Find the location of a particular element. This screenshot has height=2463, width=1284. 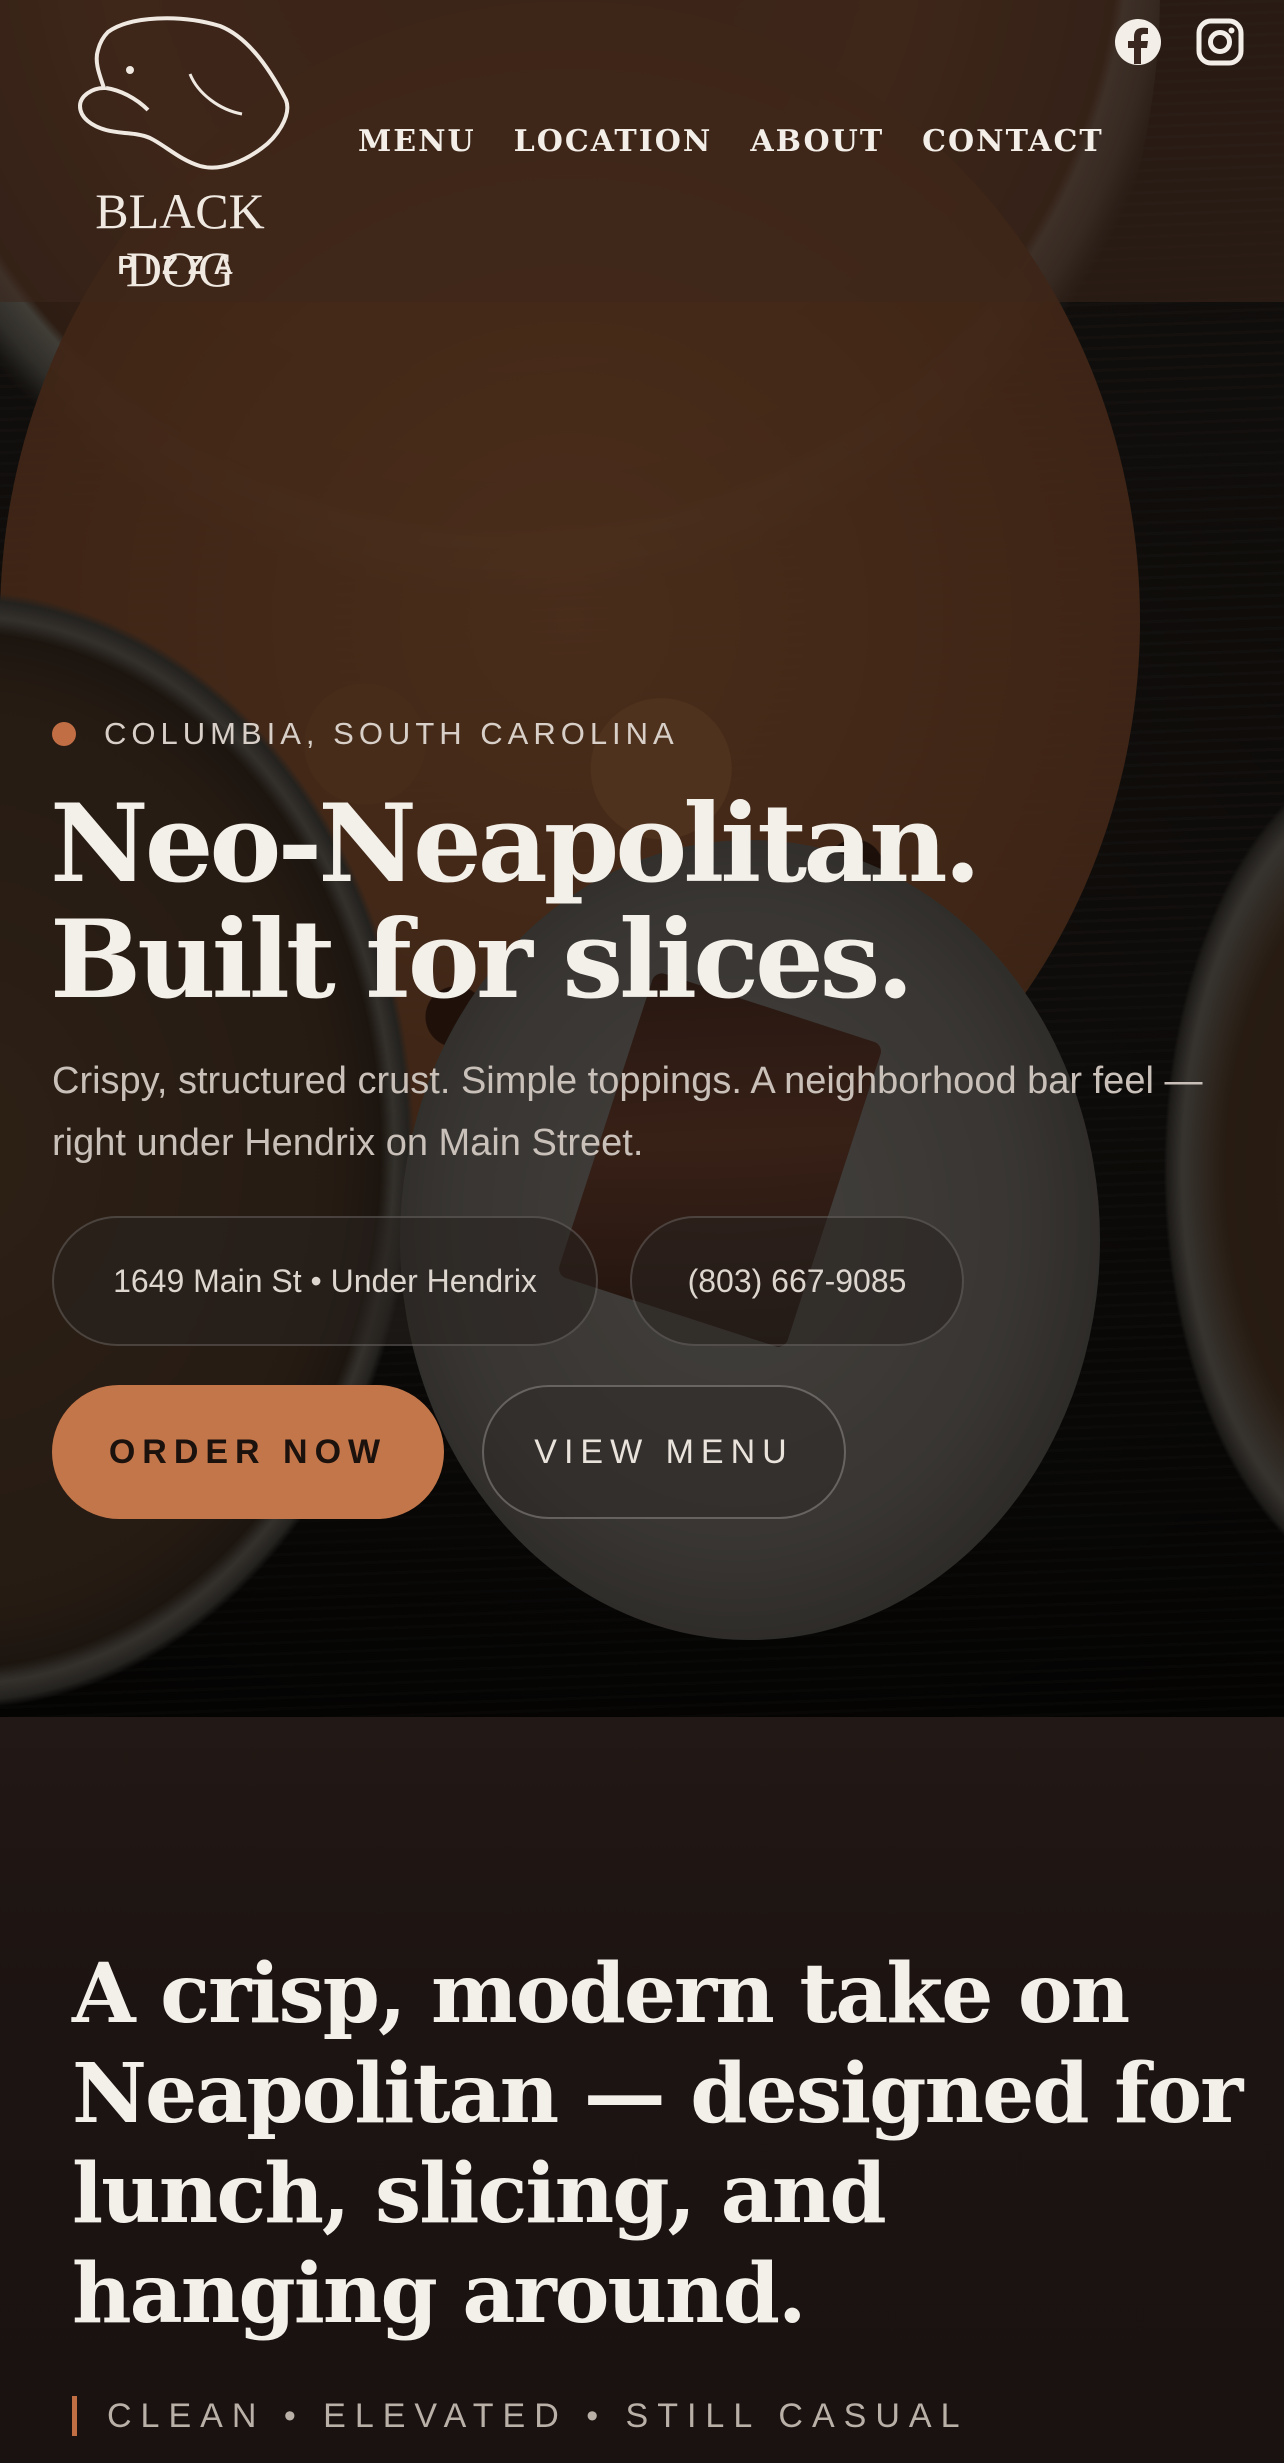

instagram-icon is located at coordinates (1220, 42).